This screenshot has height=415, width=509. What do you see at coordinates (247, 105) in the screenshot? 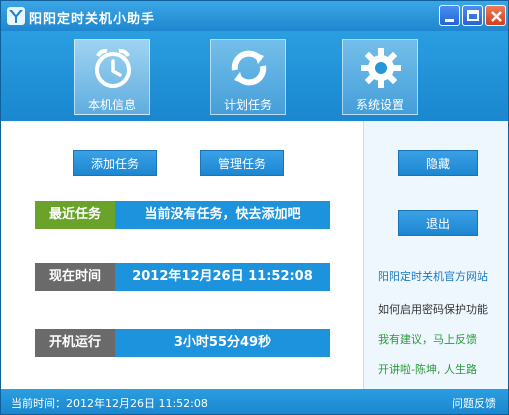
I see `tab-label: 计划任务` at bounding box center [247, 105].